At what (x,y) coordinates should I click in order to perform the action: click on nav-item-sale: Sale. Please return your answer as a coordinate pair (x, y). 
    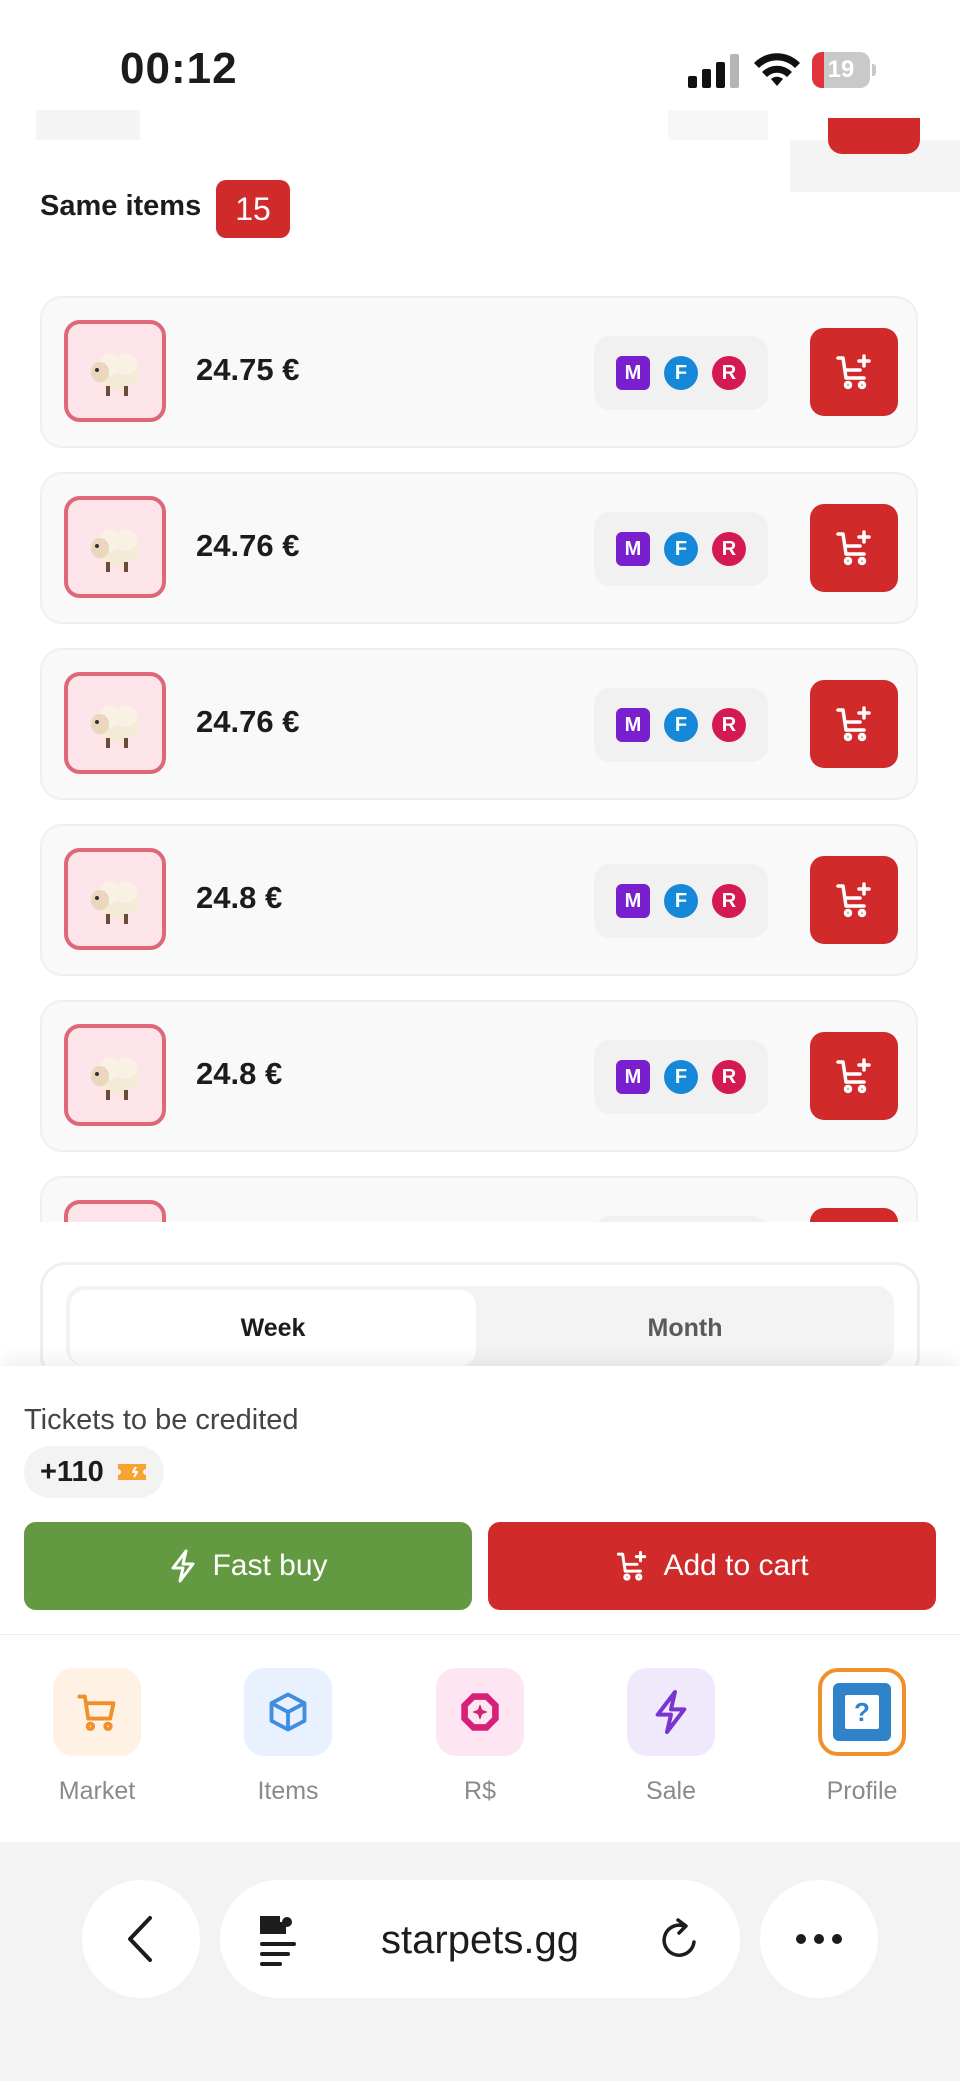
    Looking at the image, I should click on (671, 1736).